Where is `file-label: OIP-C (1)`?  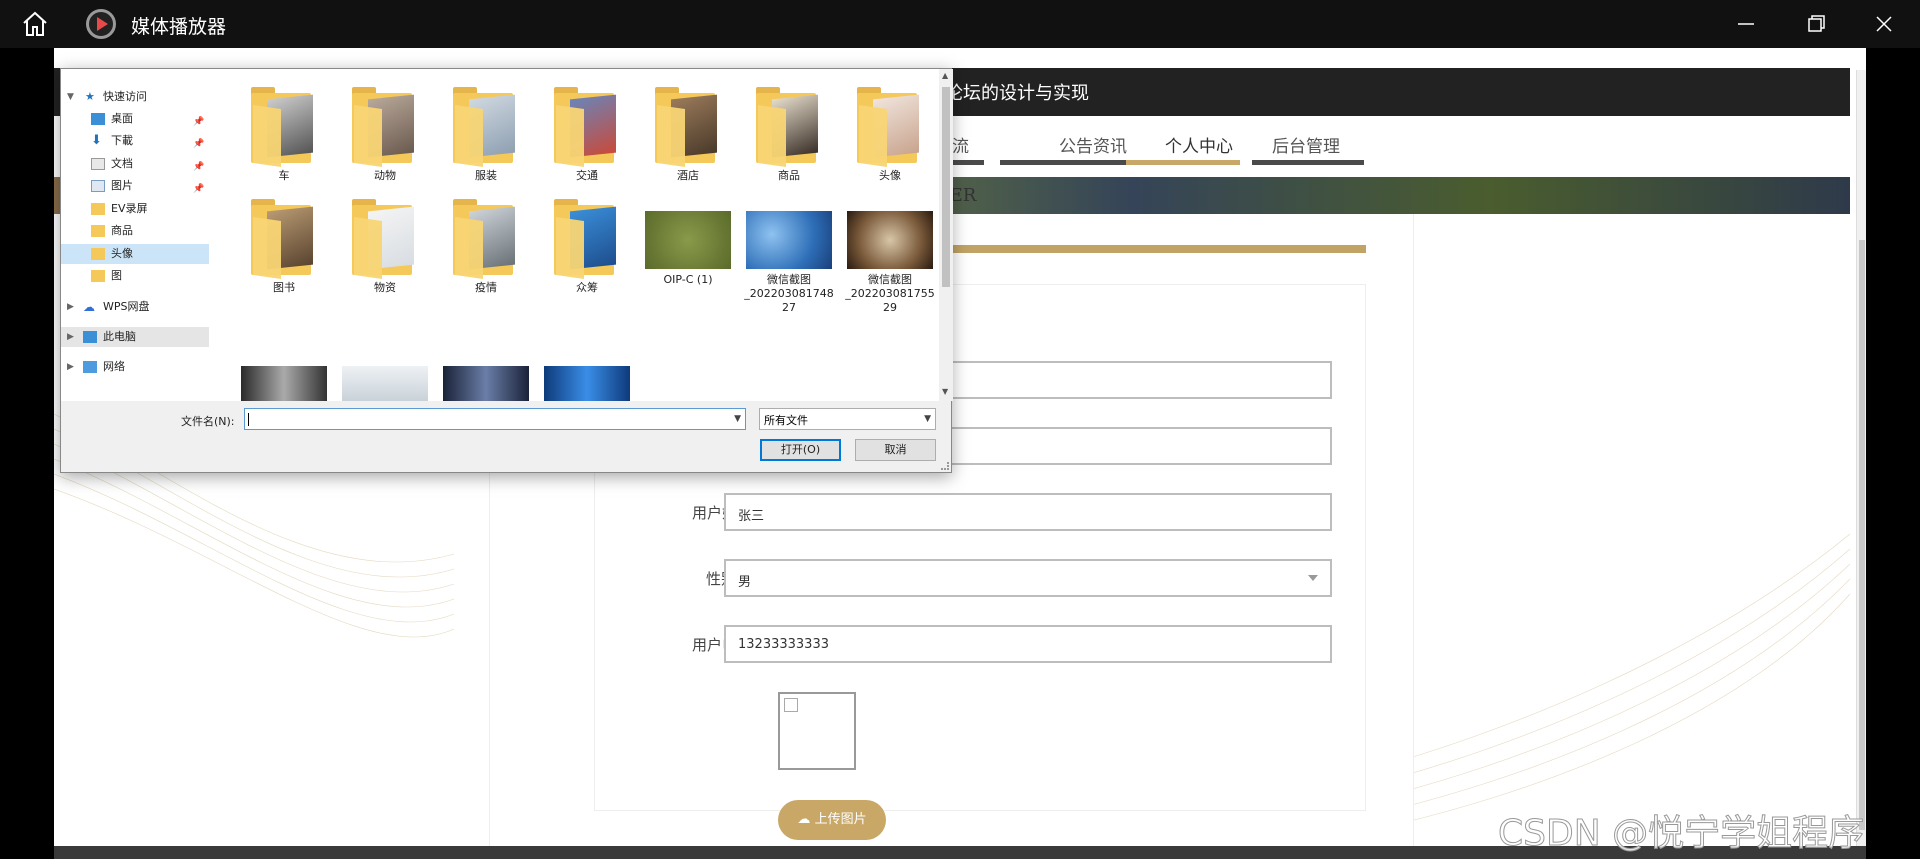 file-label: OIP-C (1) is located at coordinates (688, 279).